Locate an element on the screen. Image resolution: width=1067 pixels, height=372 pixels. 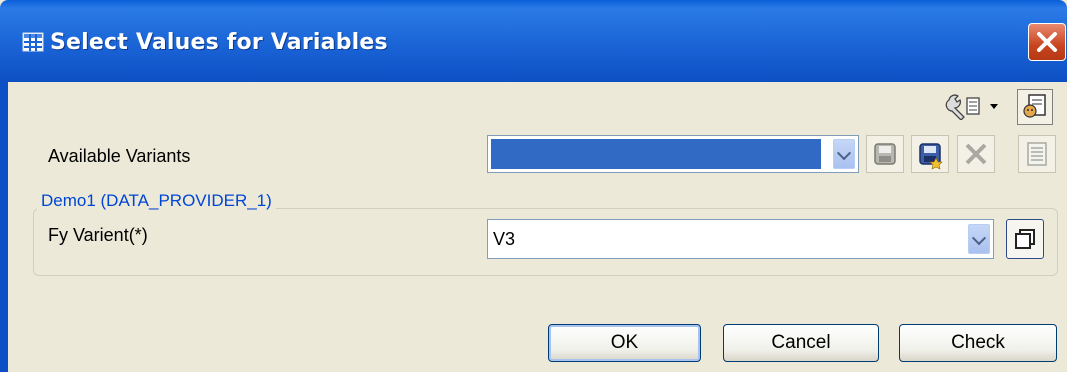
ok-button: OK is located at coordinates (624, 343).